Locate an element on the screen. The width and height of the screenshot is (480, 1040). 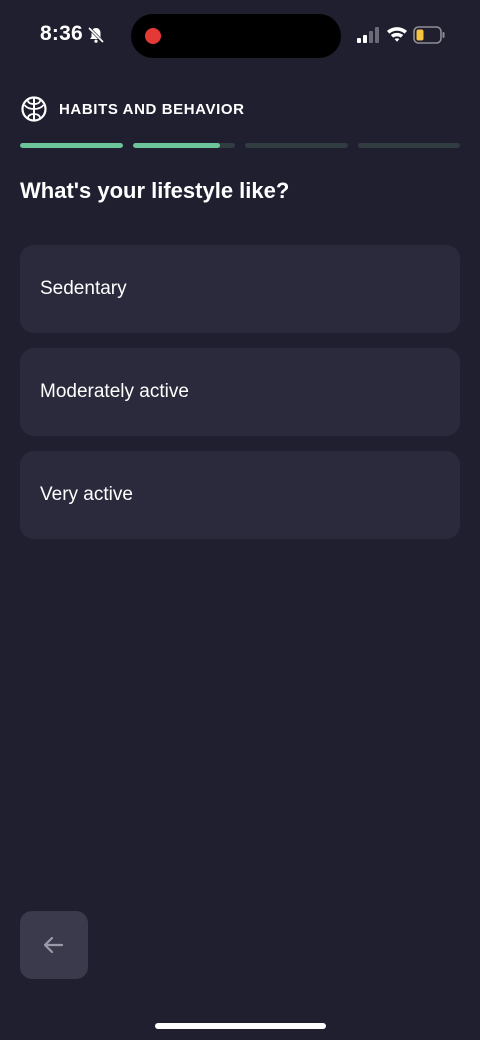
bell-slash-icon is located at coordinates (96, 35).